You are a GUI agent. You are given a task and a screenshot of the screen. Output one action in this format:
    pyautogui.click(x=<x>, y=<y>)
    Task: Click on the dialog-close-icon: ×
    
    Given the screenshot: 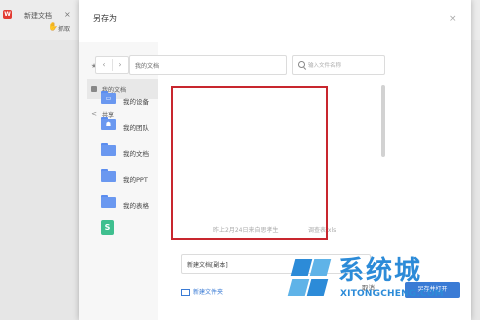 What is the action you would take?
    pyautogui.click(x=453, y=19)
    